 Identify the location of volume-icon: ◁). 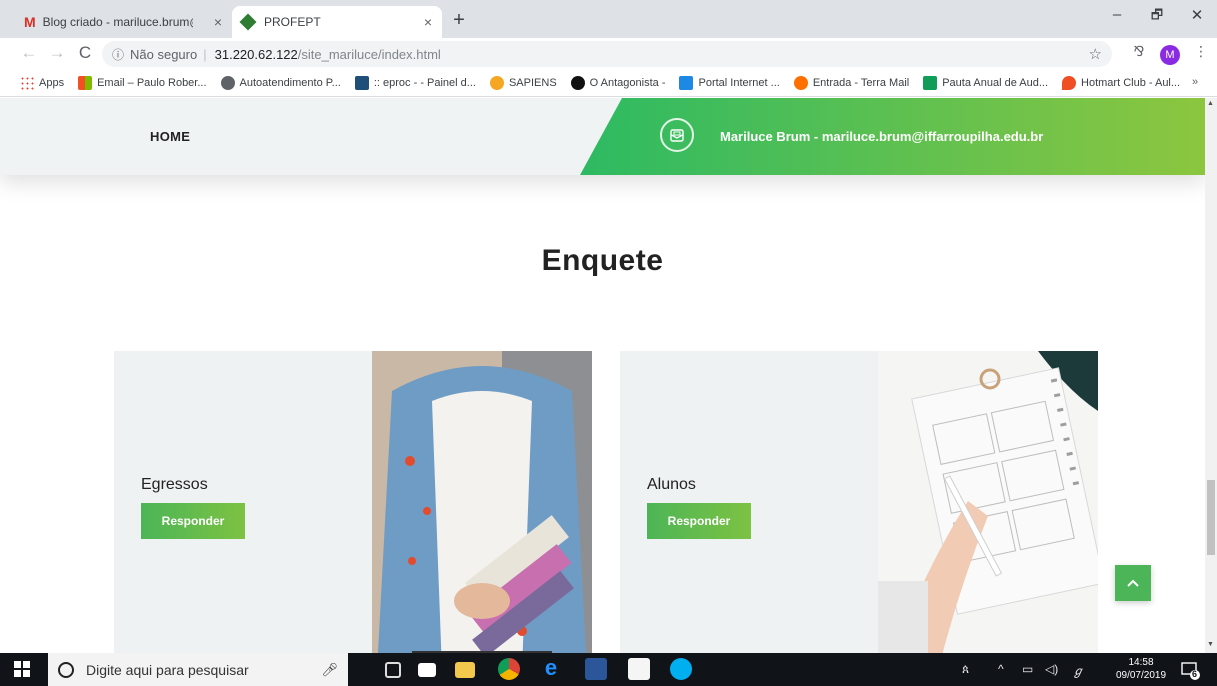
(1051, 669).